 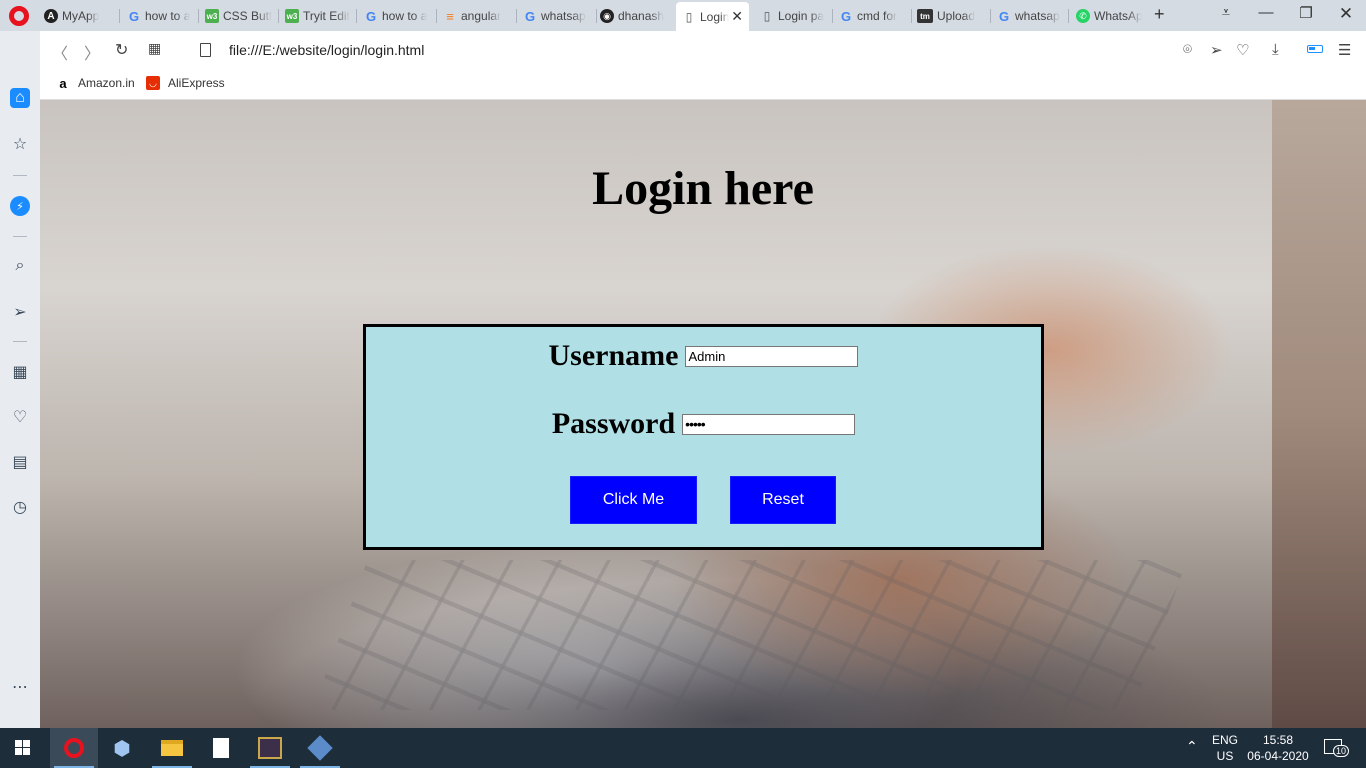 I want to click on opera-icon, so click(x=74, y=748).